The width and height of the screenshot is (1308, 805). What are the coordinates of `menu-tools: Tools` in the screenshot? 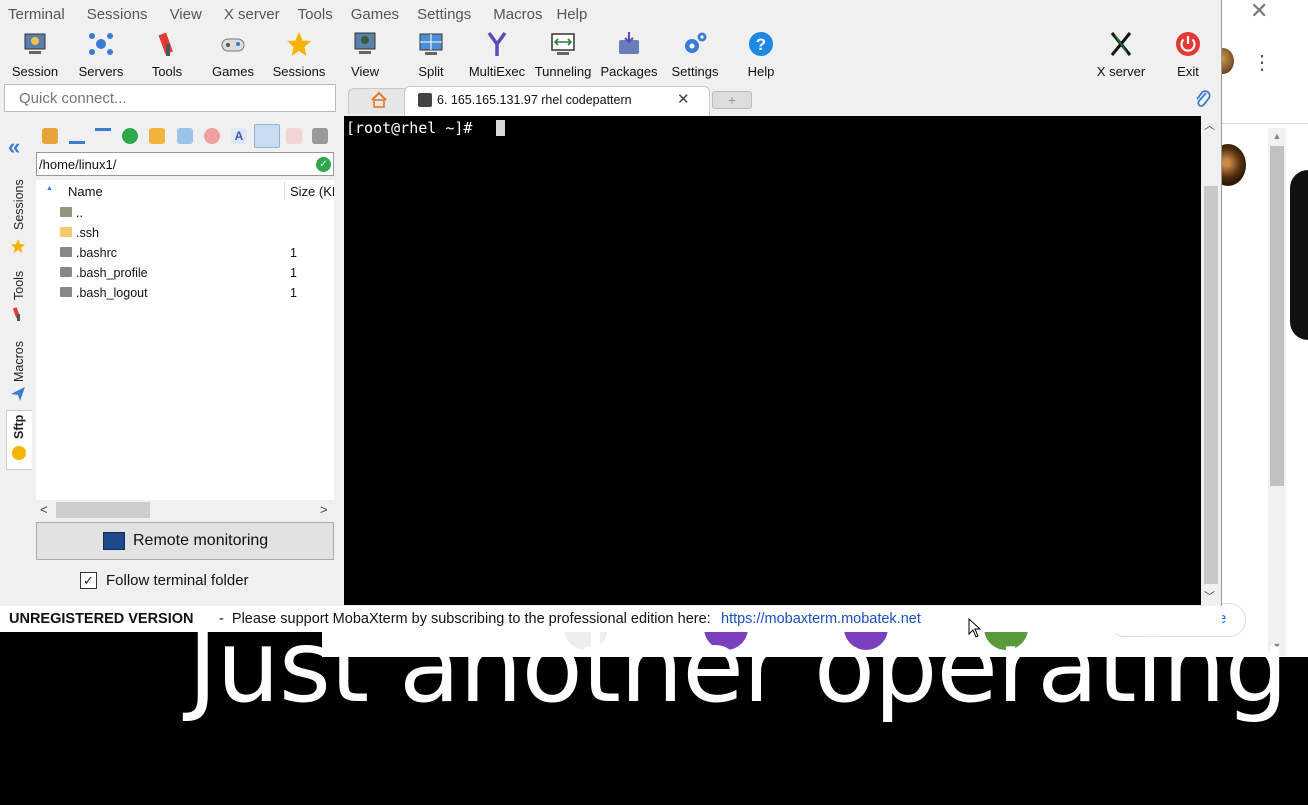 It's located at (315, 14).